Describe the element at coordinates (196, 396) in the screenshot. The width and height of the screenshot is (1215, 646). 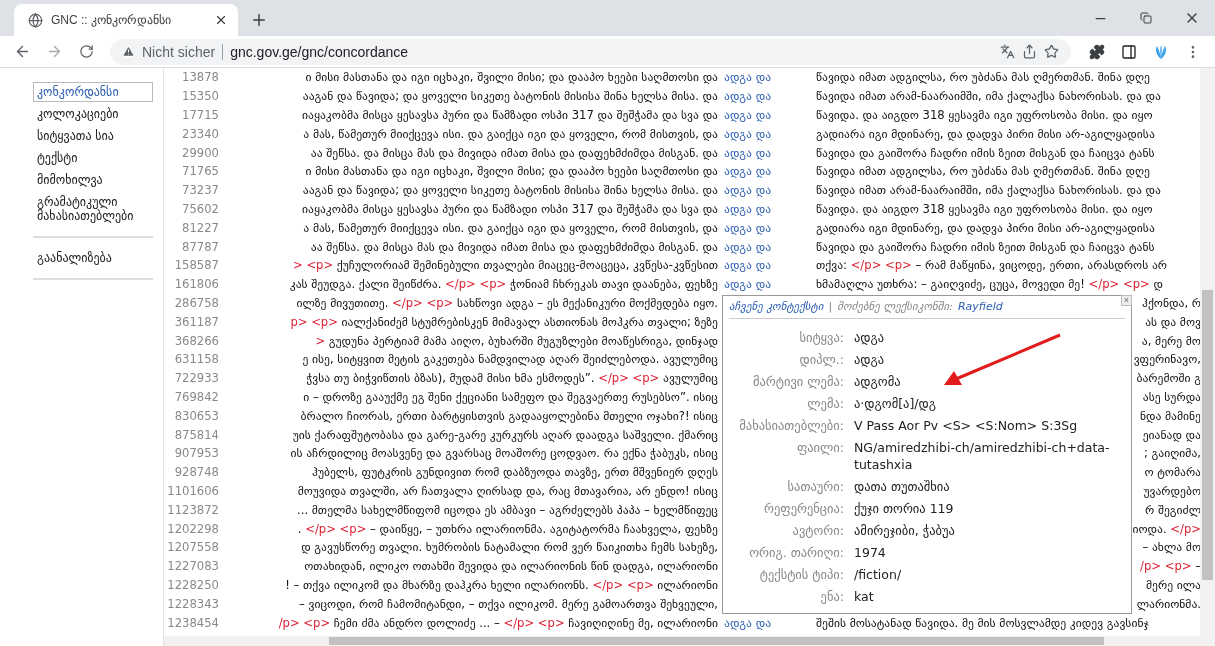
I see `line-number: 769842` at that location.